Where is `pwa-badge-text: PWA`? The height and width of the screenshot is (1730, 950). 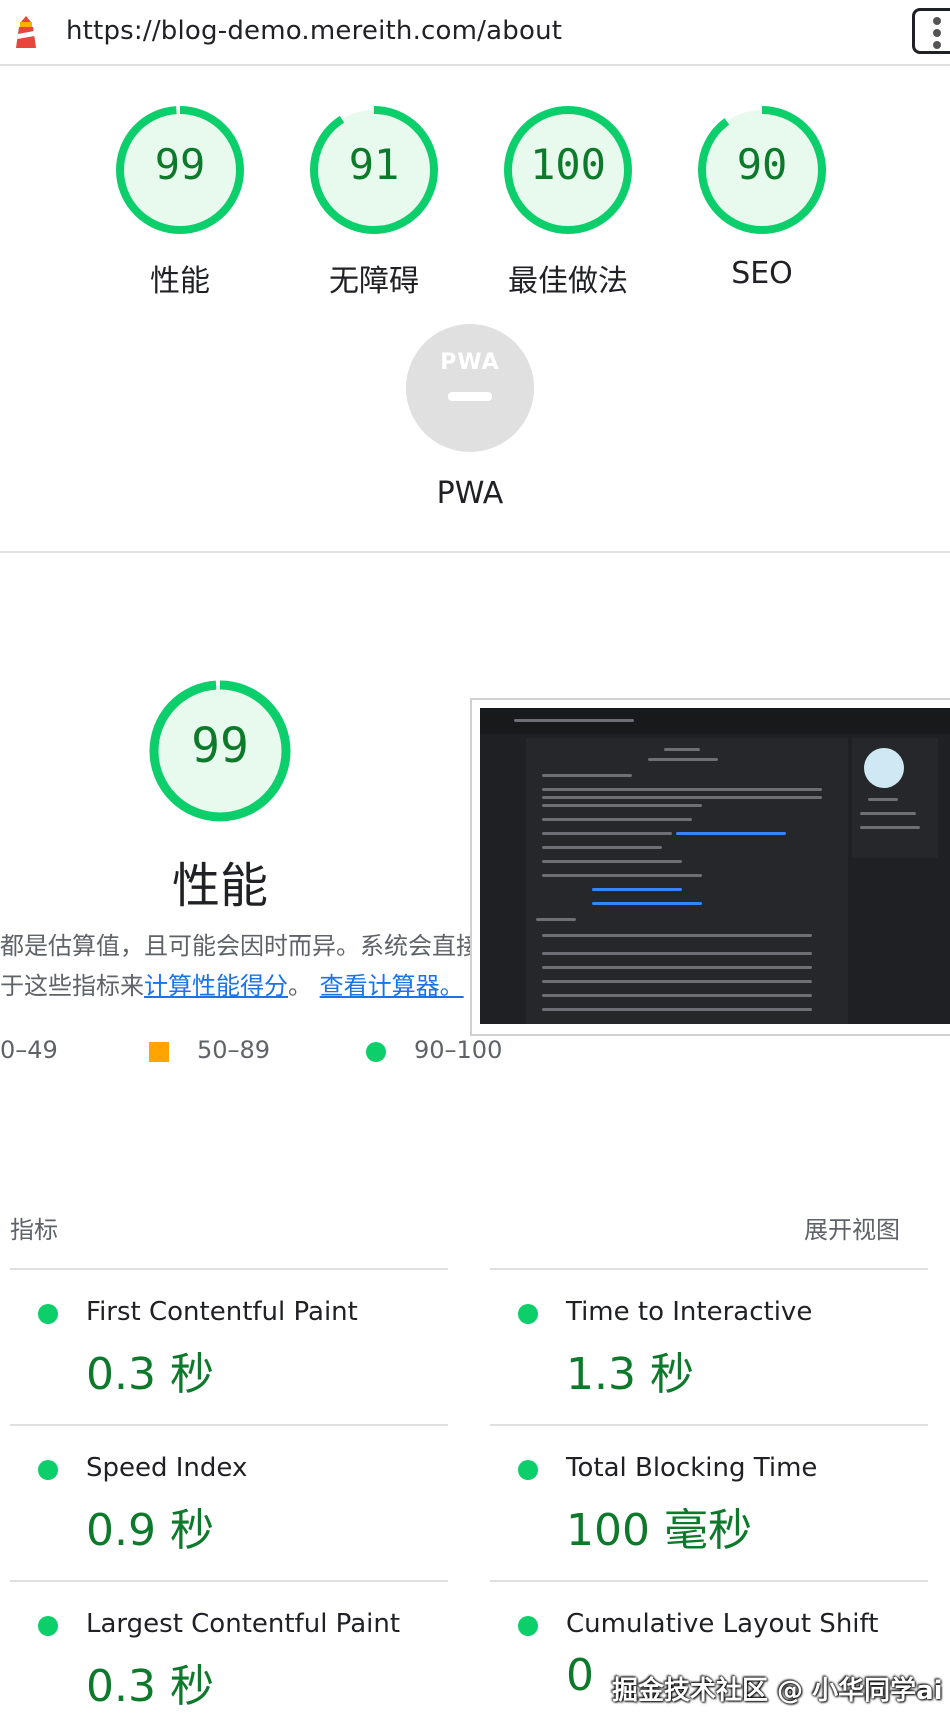
pwa-badge-text: PWA is located at coordinates (470, 362).